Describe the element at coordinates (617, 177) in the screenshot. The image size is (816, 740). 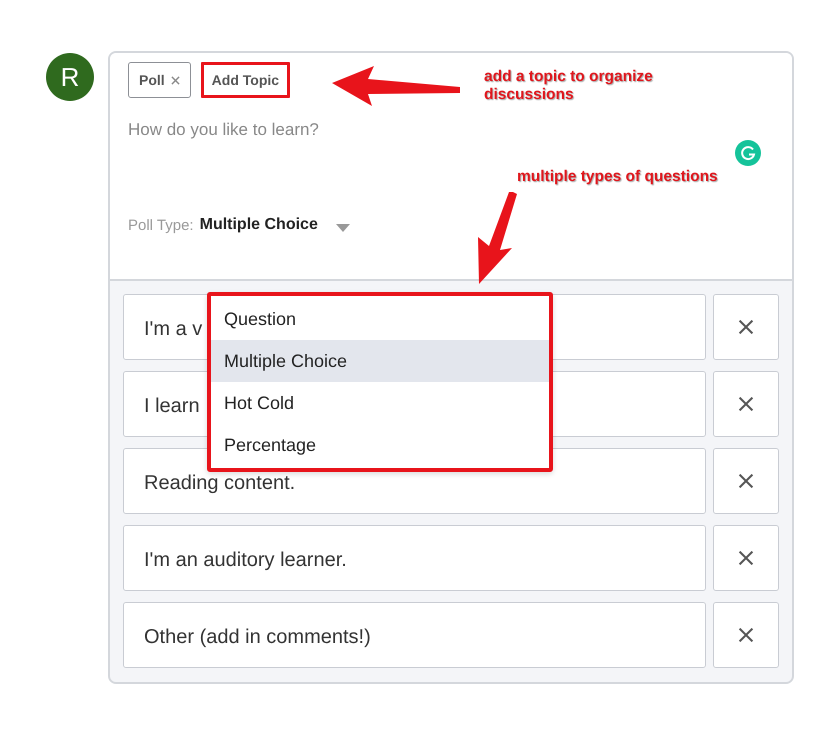
I see `annotation-text: multiple types of questions` at that location.